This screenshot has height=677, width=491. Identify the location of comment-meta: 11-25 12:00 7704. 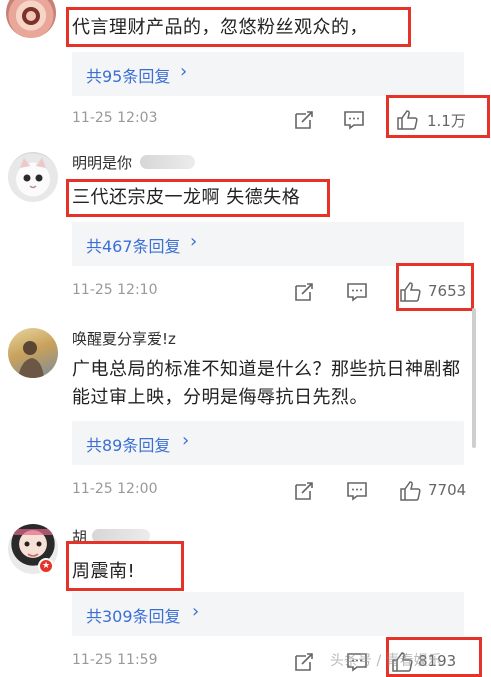
(277, 491).